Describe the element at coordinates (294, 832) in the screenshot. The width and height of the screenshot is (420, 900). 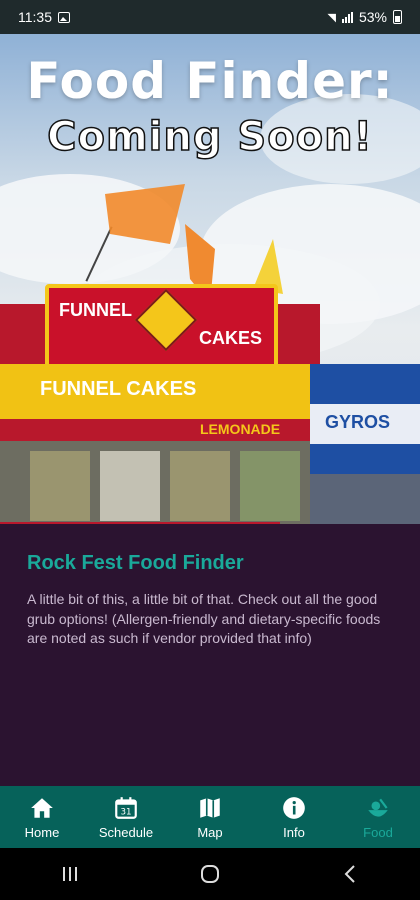
I see `tab-info-label: Info` at that location.